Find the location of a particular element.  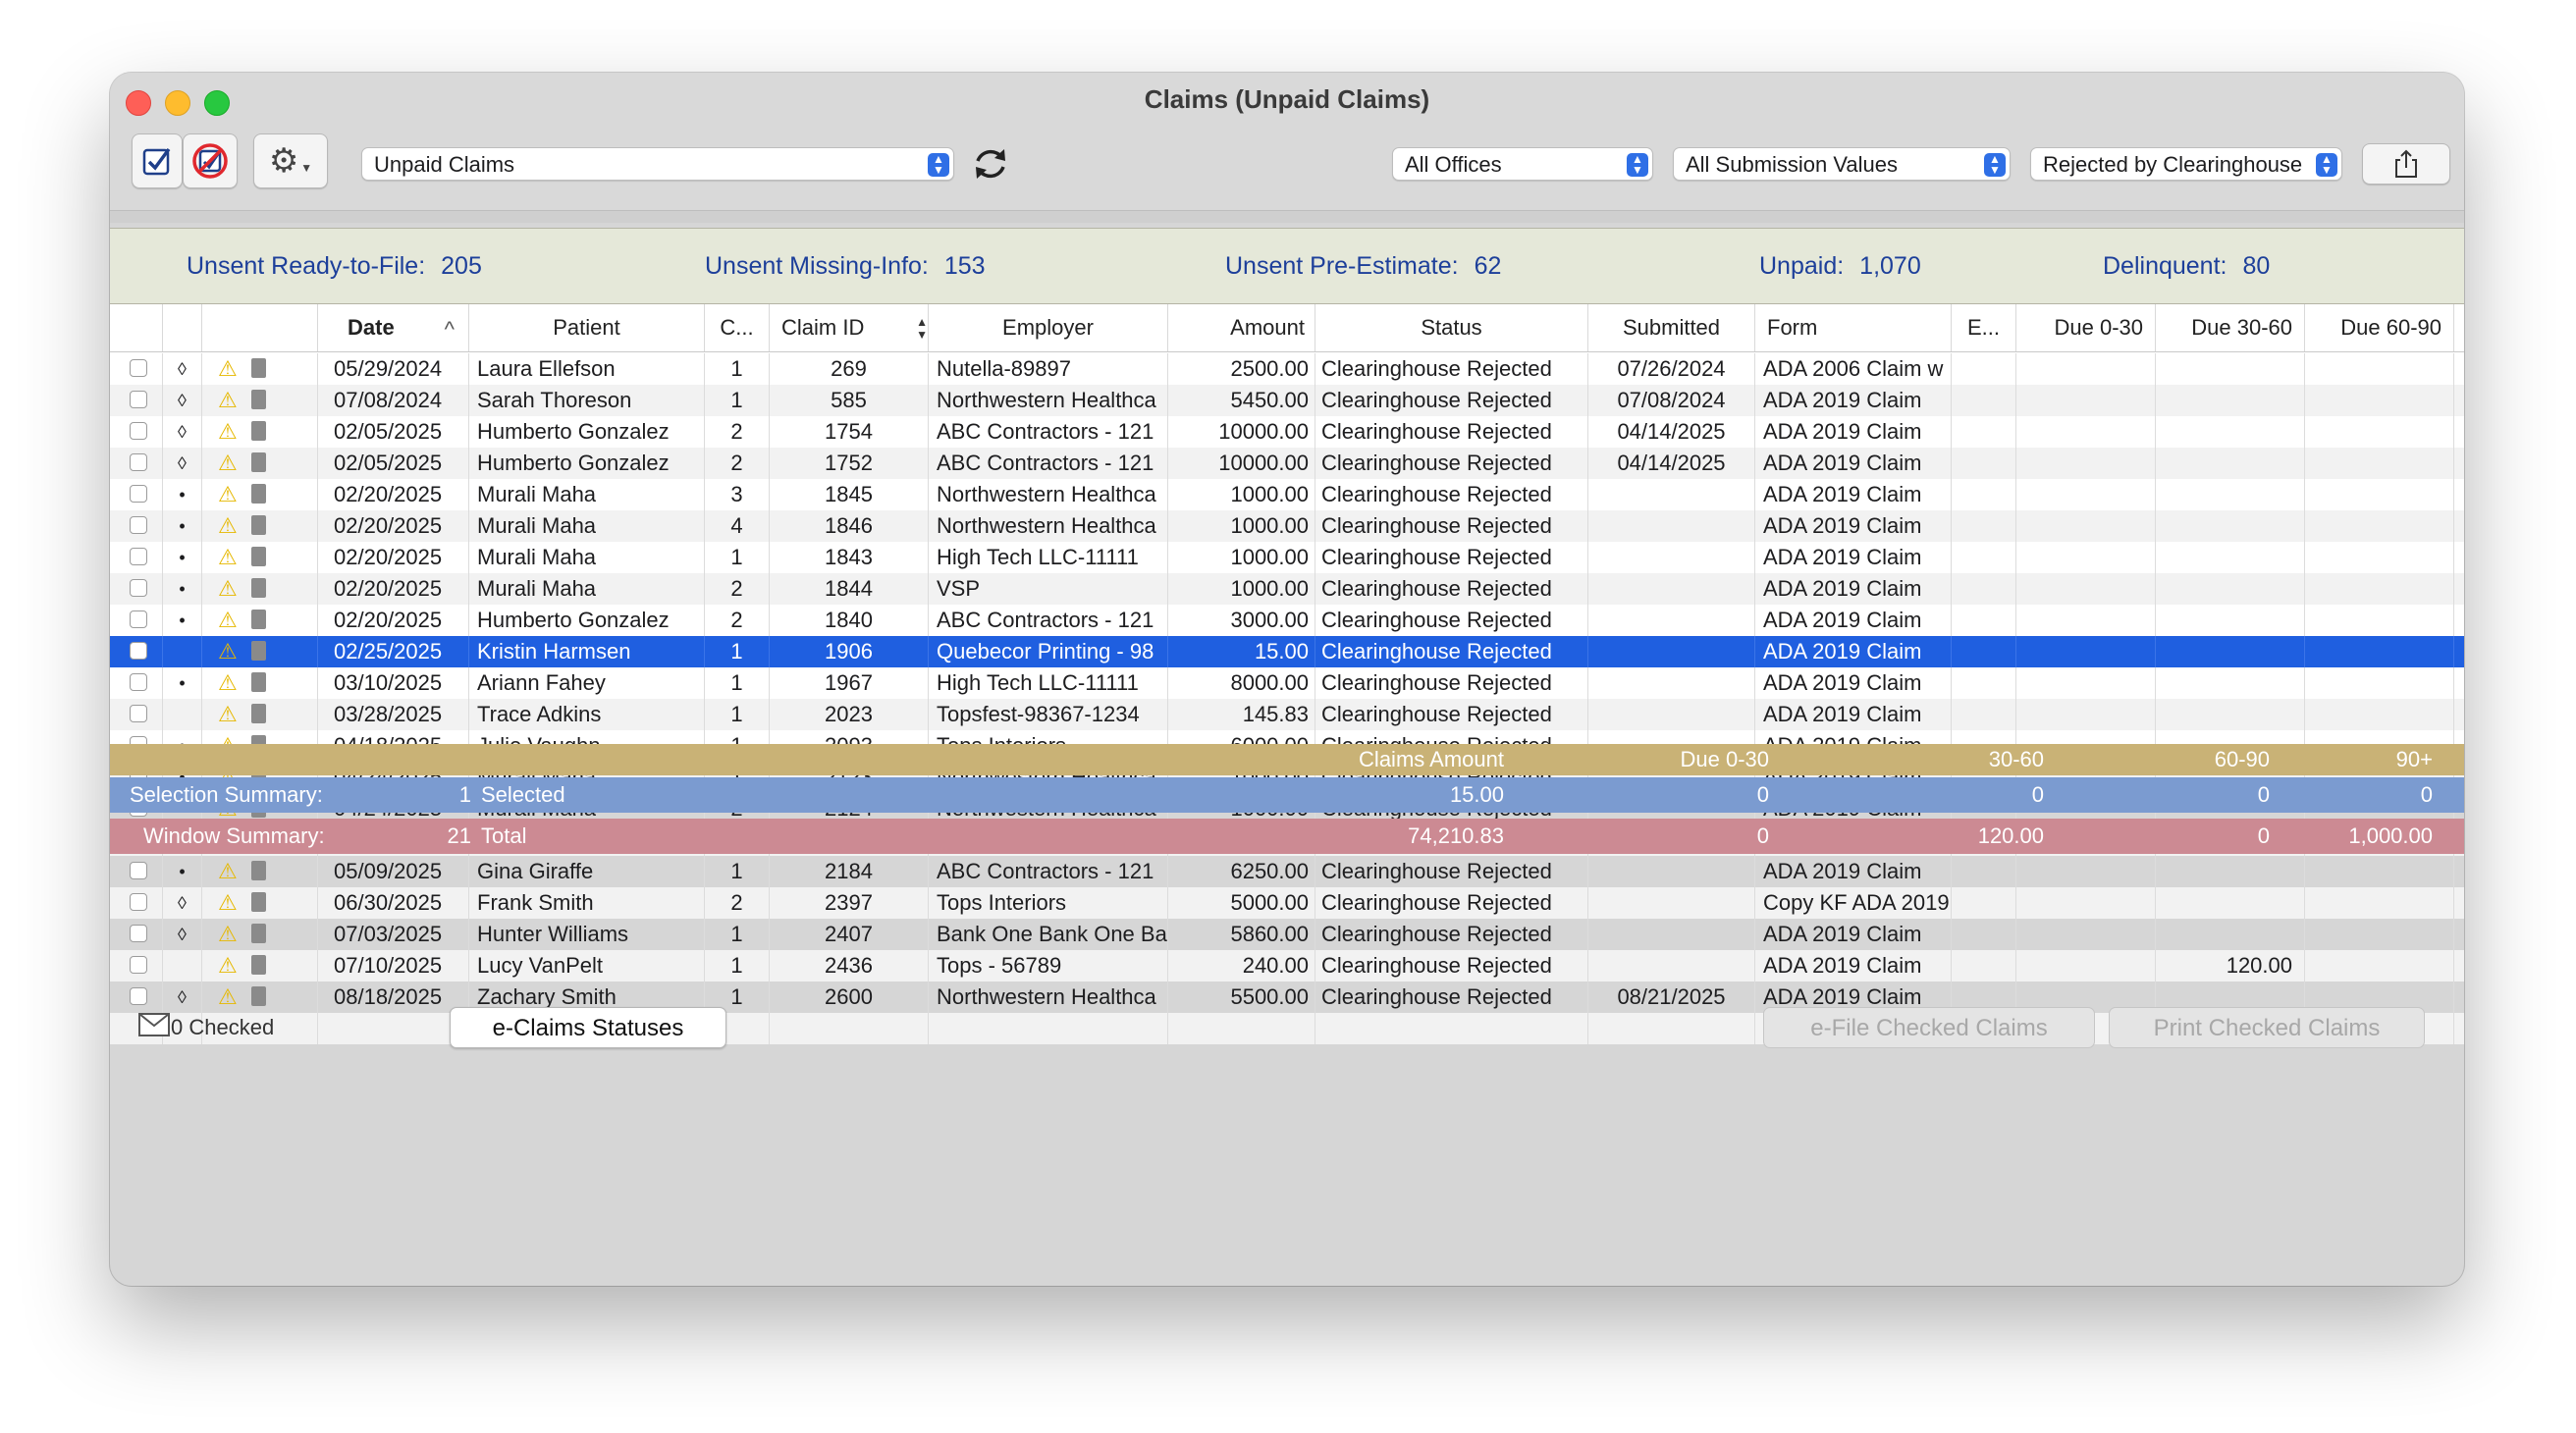

stat-unpaid: Unpaid: 1,070 is located at coordinates (1840, 266).